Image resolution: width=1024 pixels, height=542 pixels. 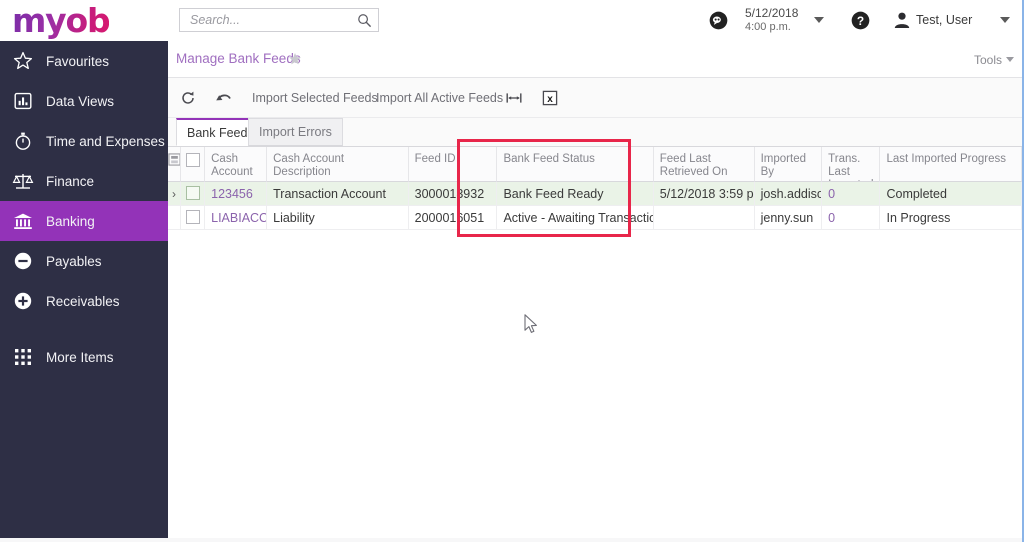 I want to click on sidebar-item-favourites: Favourites, so click(x=84, y=61).